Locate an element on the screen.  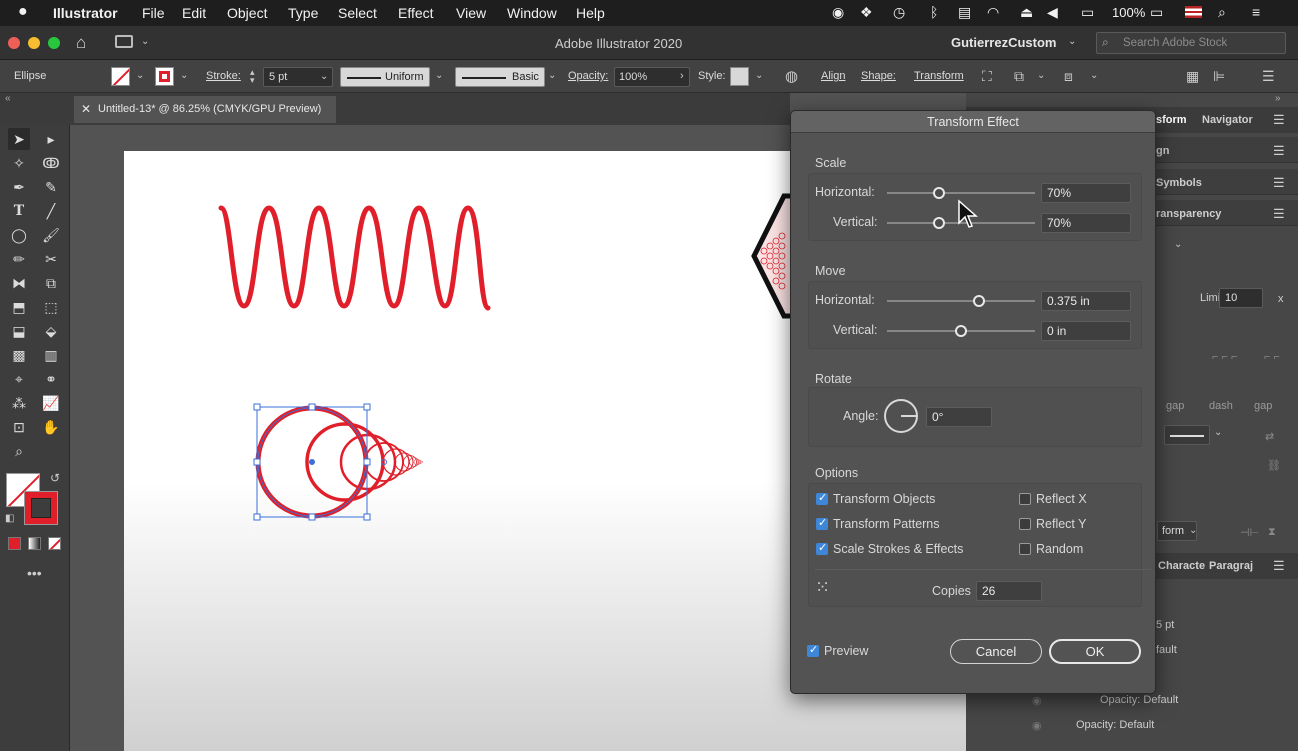
time-machine-icon: ◷ is located at coordinates (899, 12).